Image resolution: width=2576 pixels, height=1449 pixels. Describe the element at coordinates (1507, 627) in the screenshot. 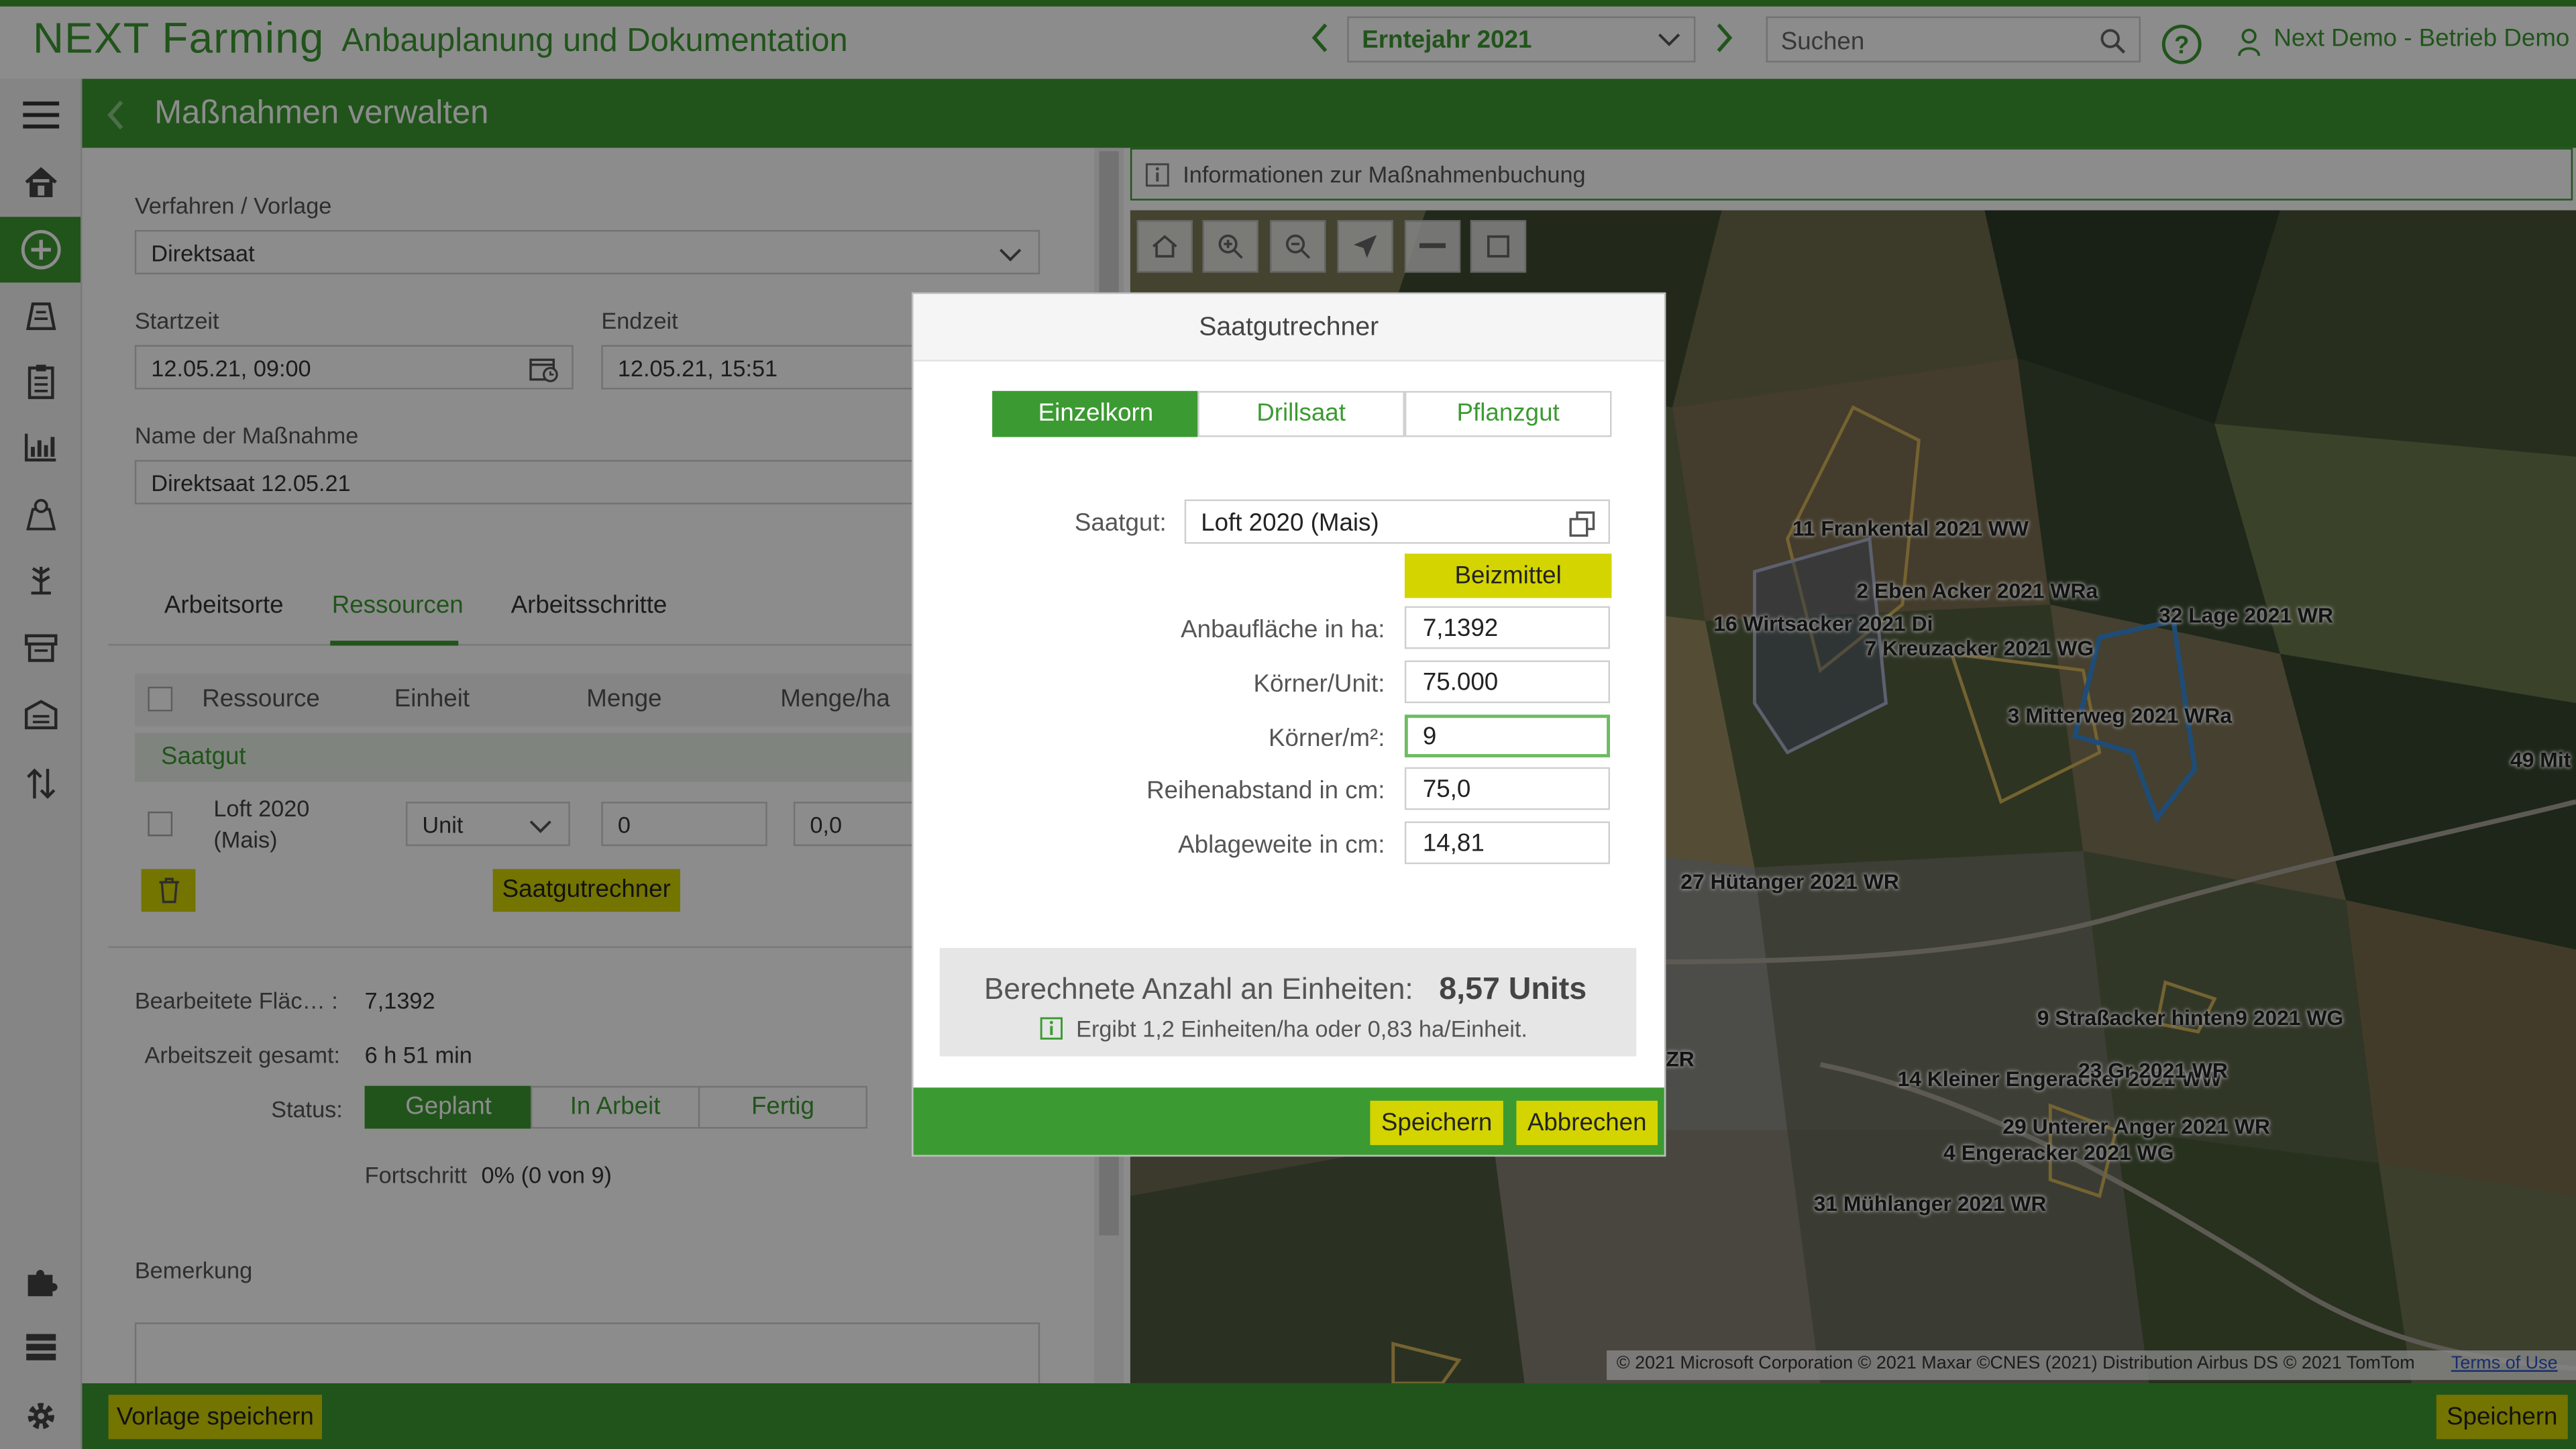

I see `cultivation-area-input: 7,1392` at that location.